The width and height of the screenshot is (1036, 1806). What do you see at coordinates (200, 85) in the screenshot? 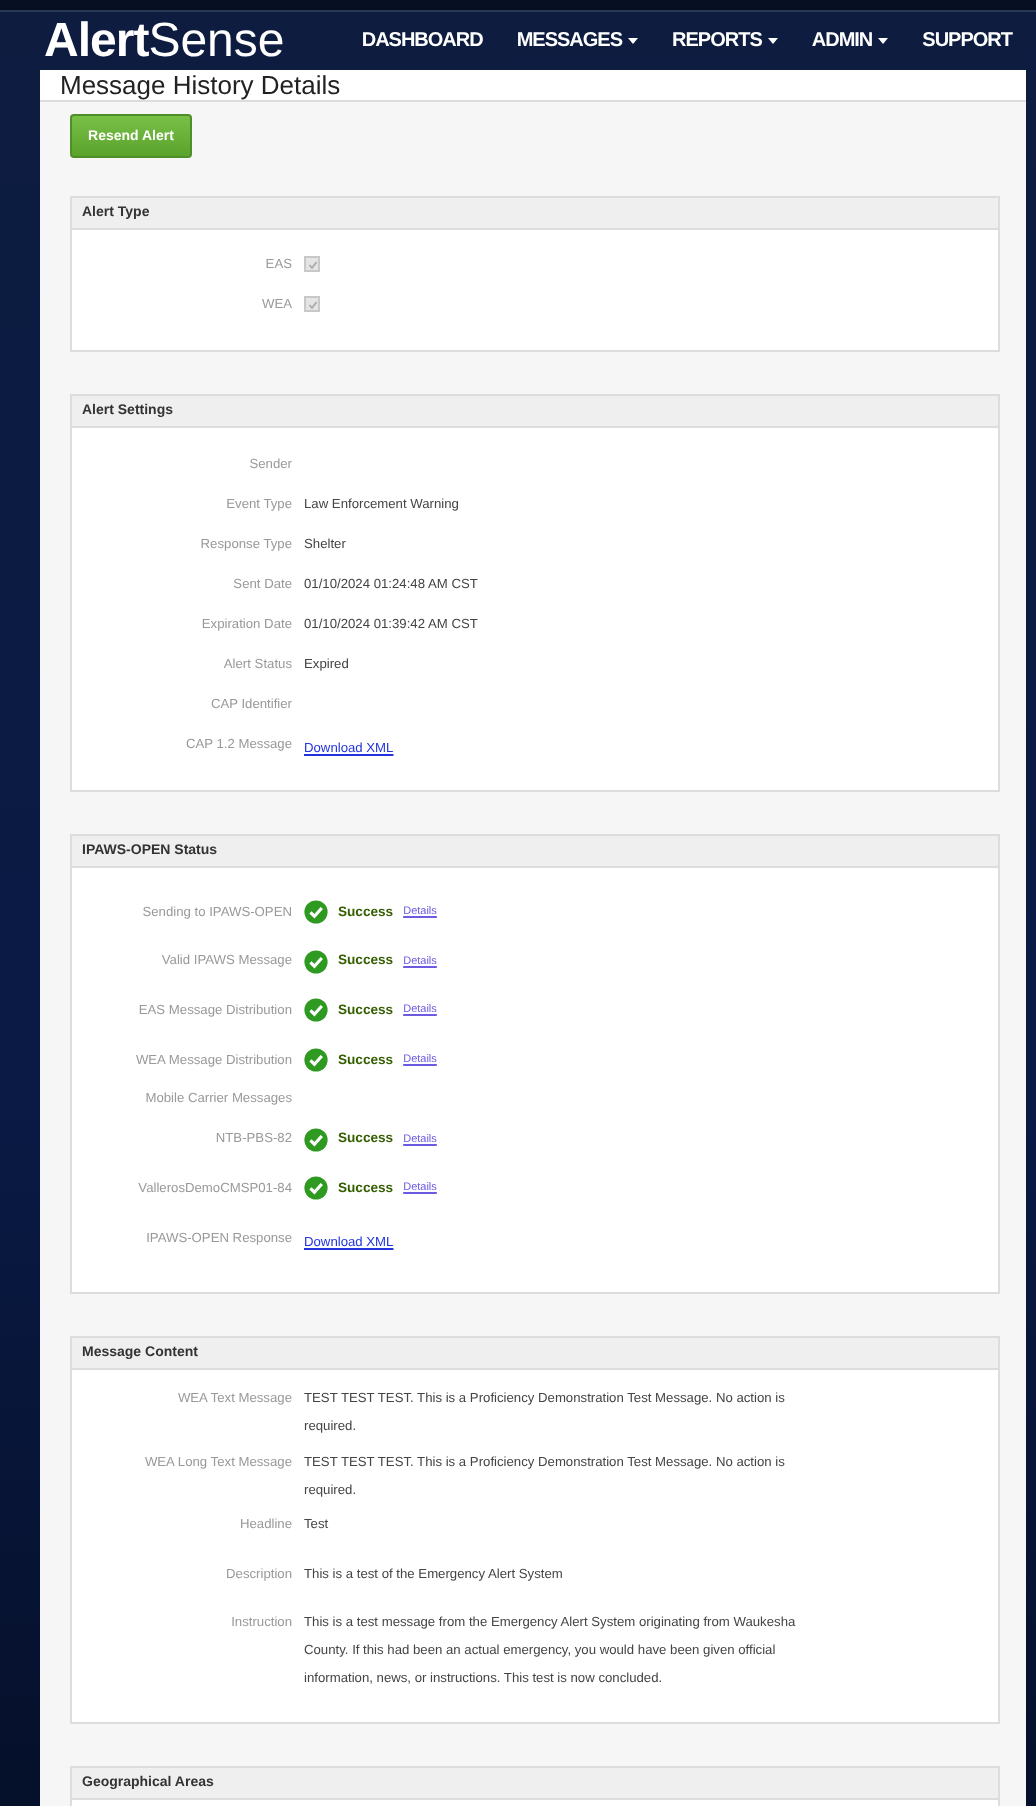
I see `page-title: Message History Details` at bounding box center [200, 85].